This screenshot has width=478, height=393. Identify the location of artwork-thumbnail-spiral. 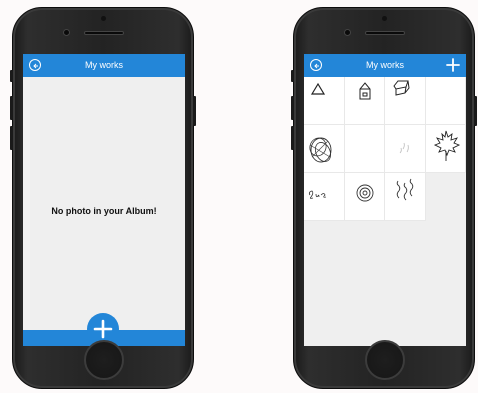
(364, 197).